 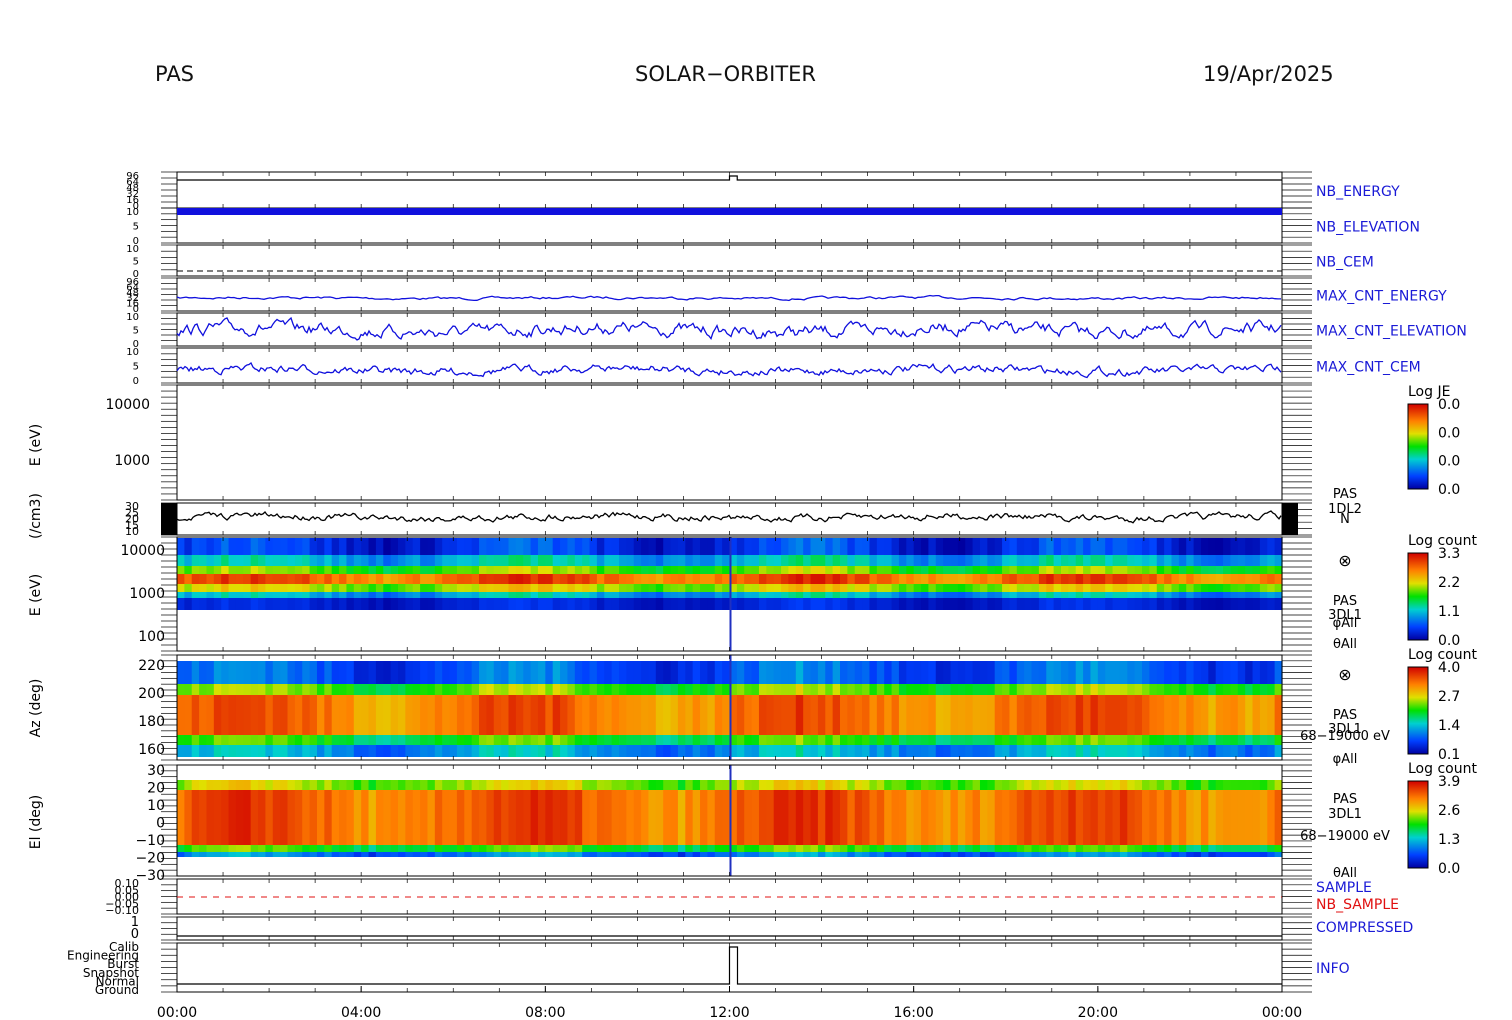 What do you see at coordinates (177, 1012) in the screenshot?
I see `time-axis-label: 00:00` at bounding box center [177, 1012].